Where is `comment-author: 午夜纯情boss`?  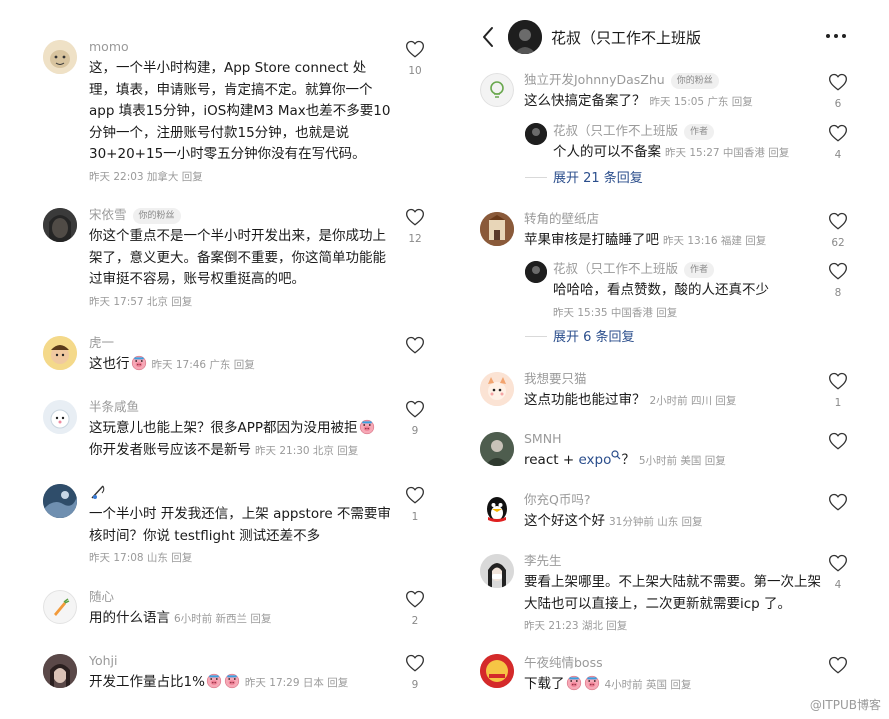
comment-author: 午夜纯情boss is located at coordinates (674, 663).